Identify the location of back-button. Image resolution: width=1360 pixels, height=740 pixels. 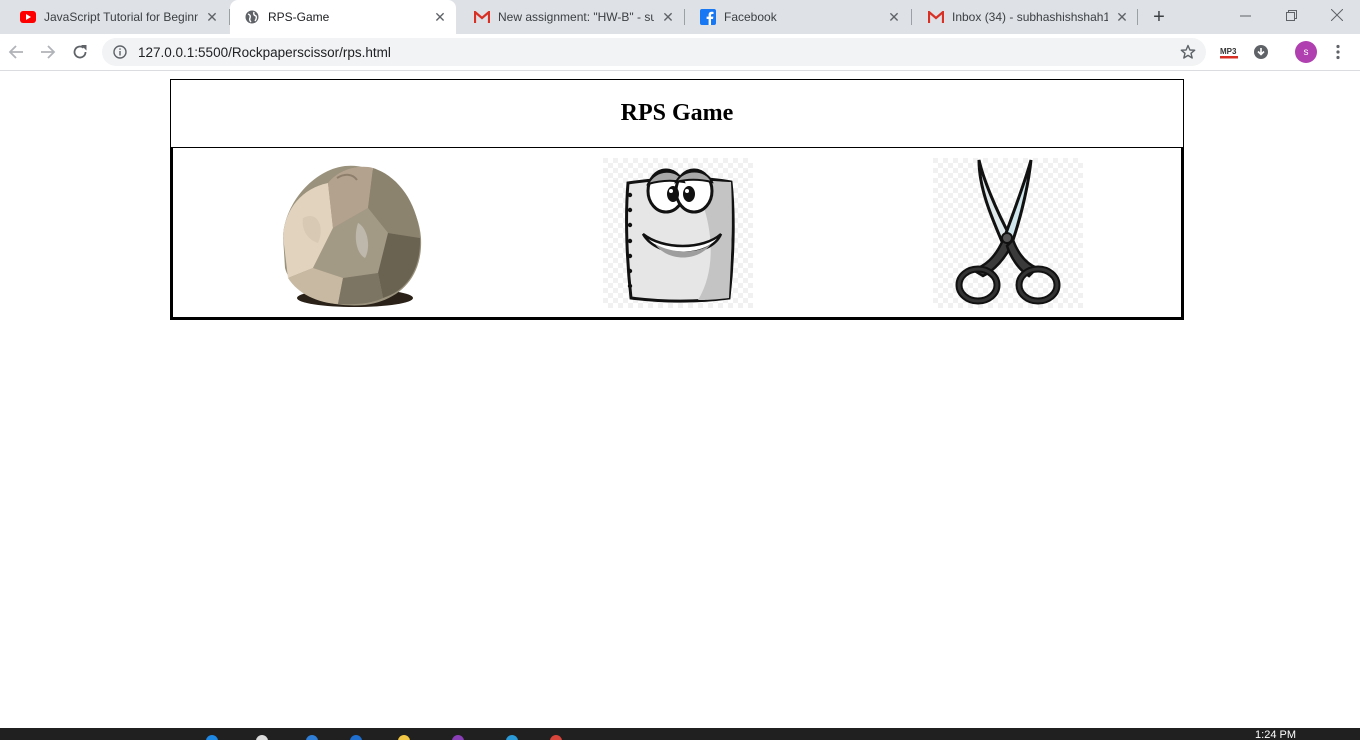
(16, 52).